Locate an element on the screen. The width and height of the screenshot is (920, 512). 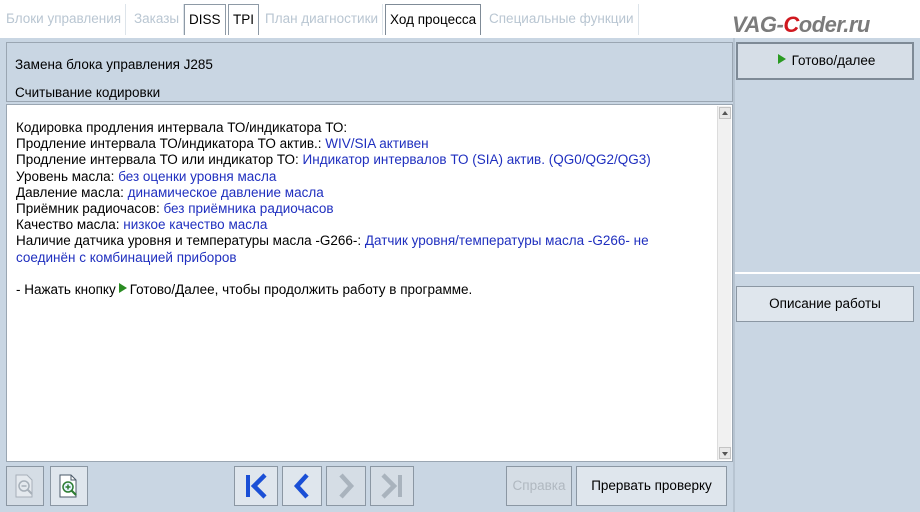
previous-button is located at coordinates (302, 486).